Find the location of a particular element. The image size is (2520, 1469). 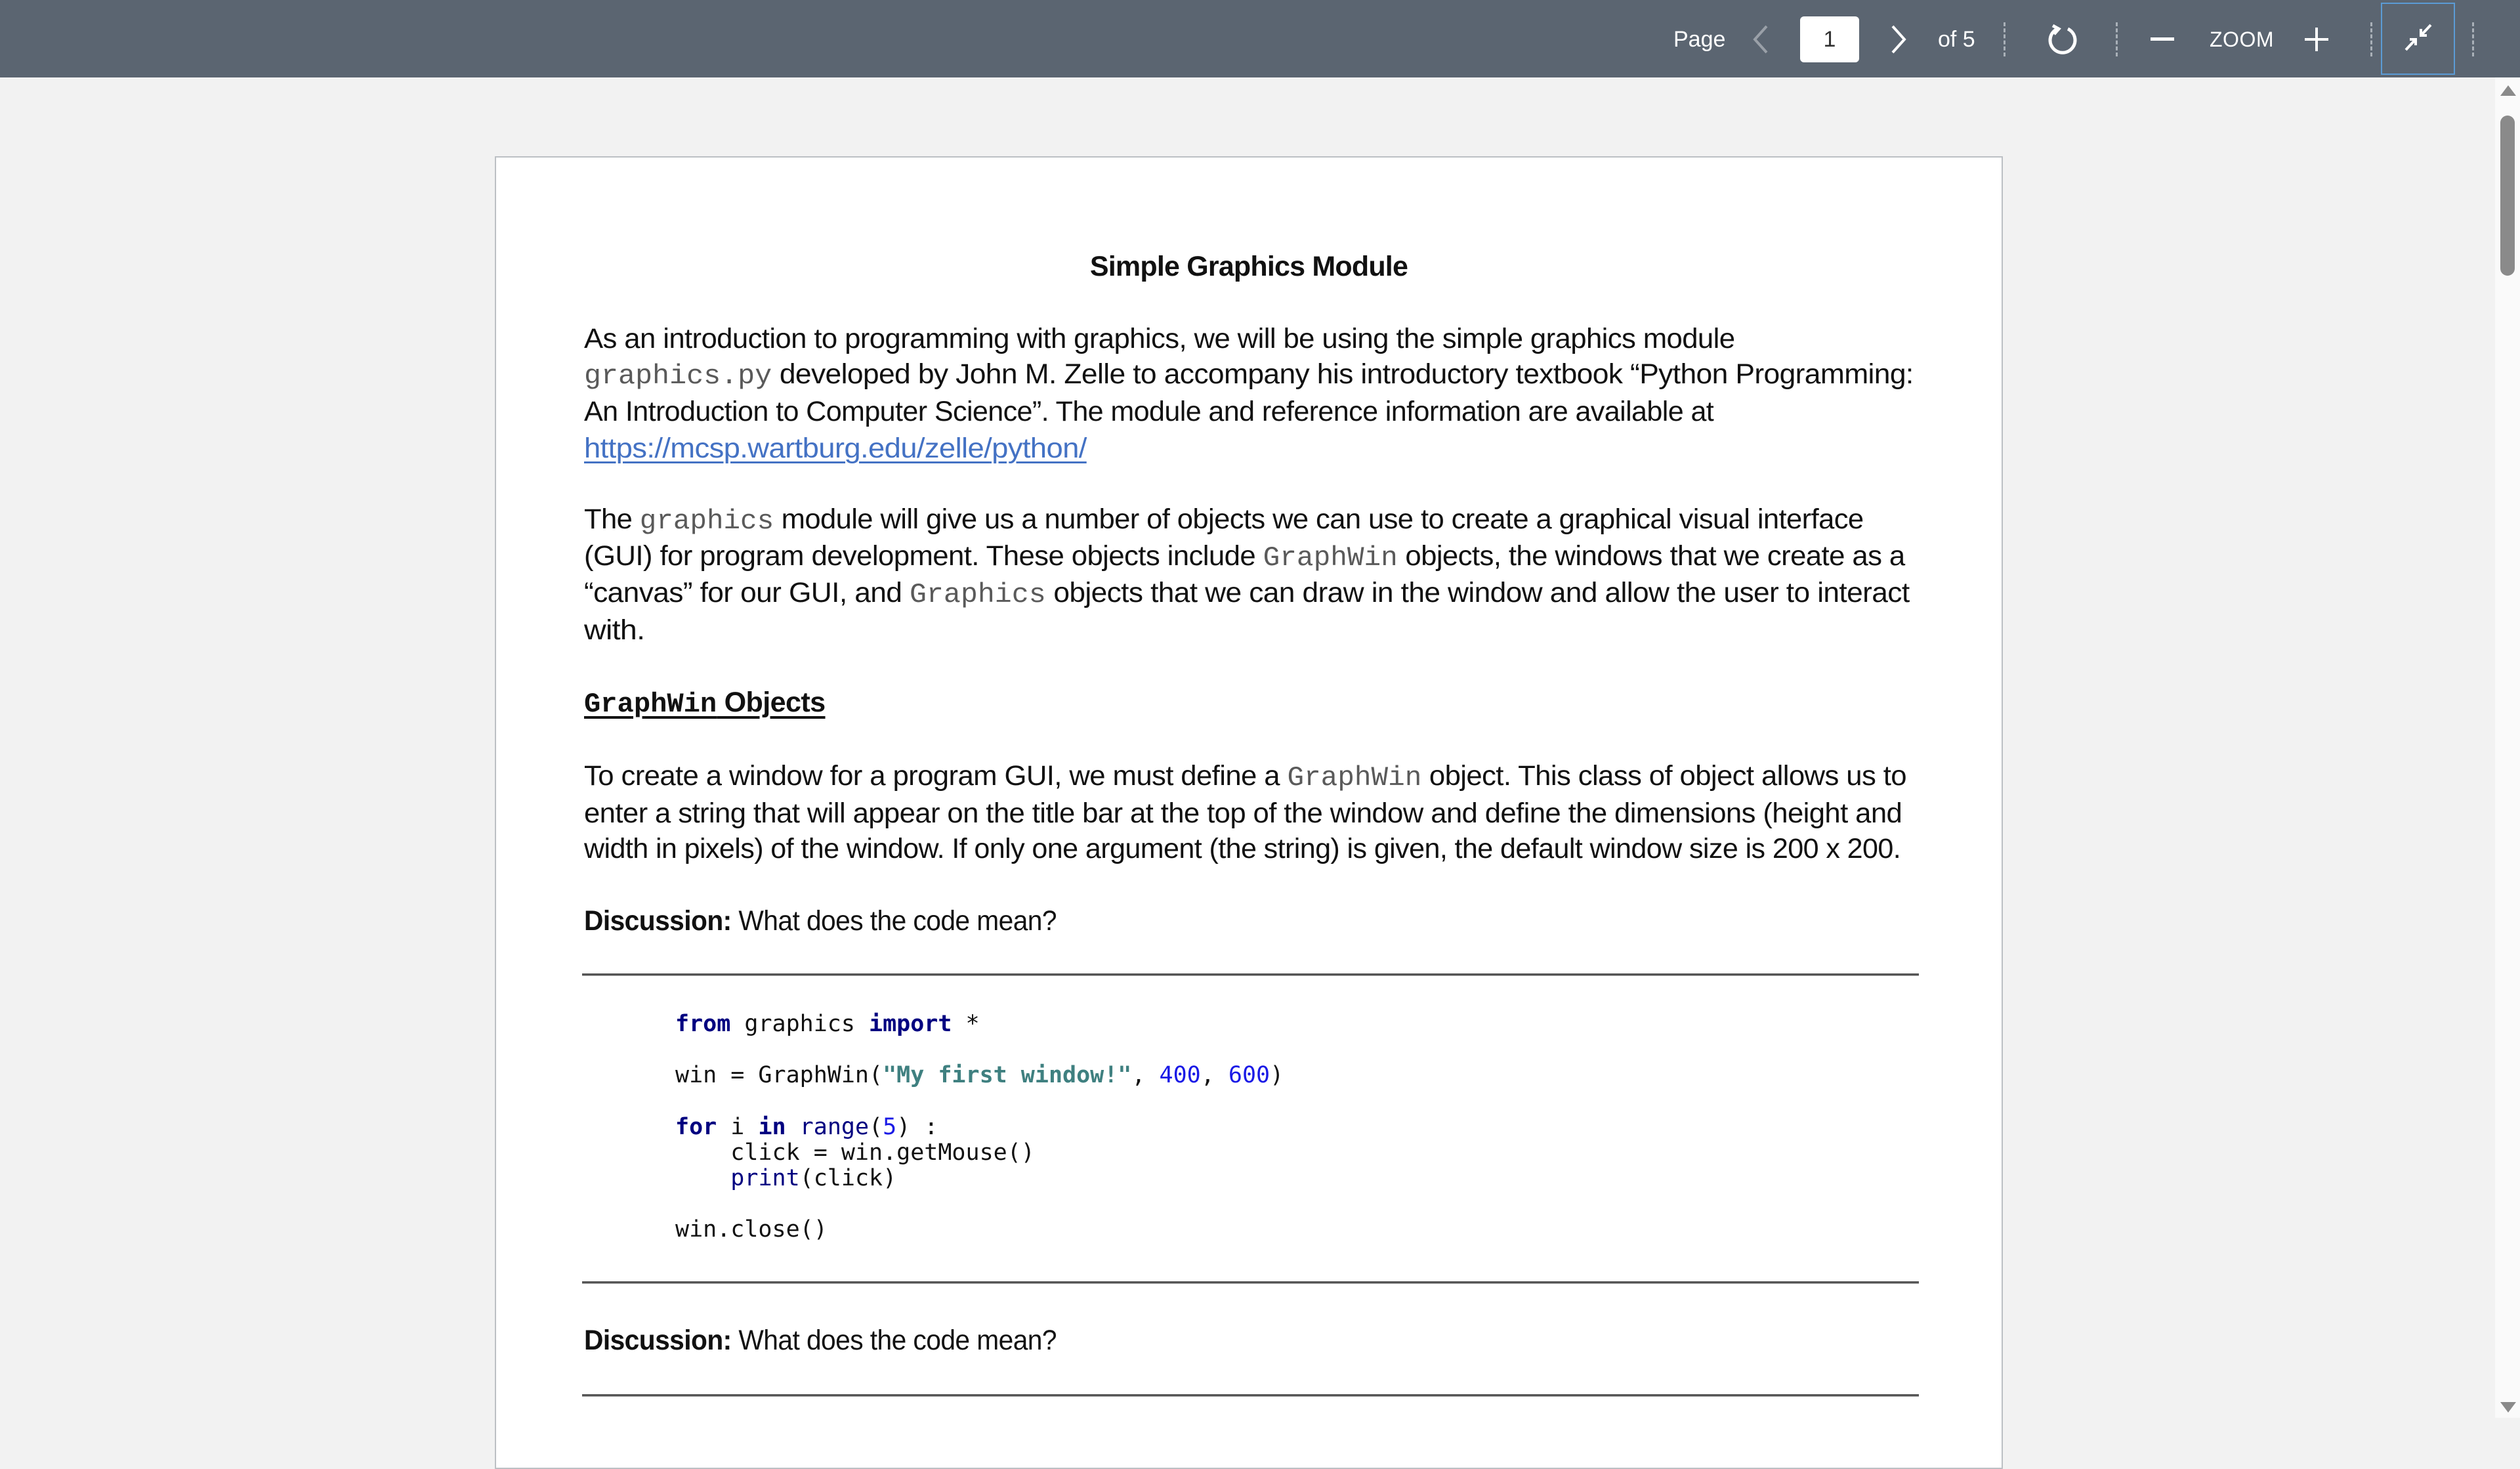

next-page-button is located at coordinates (1898, 39).